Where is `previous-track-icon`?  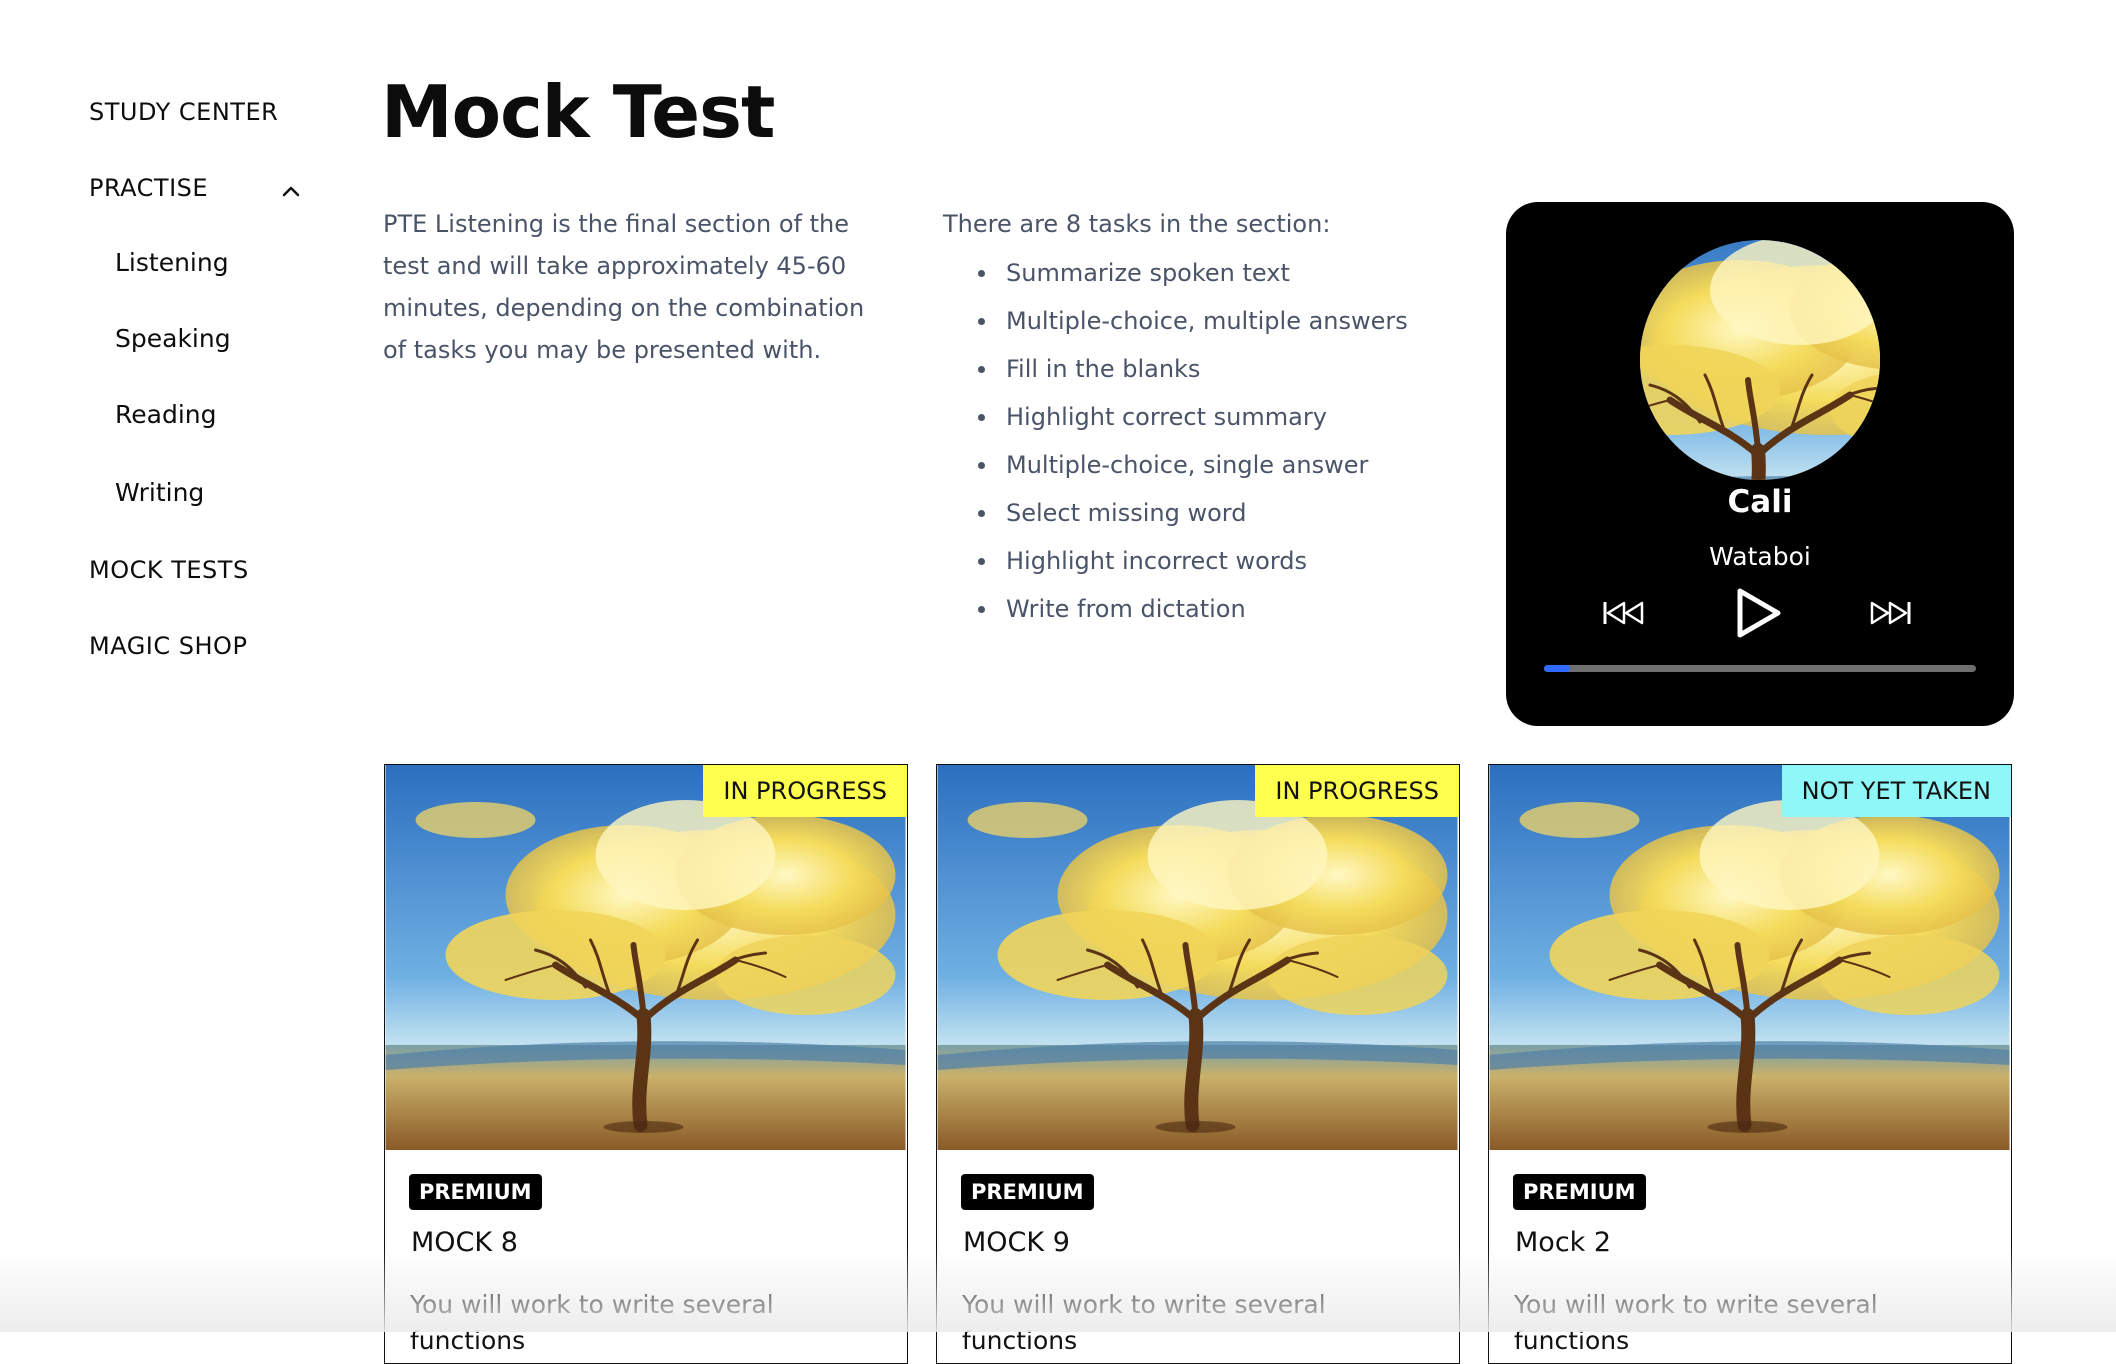
previous-track-icon is located at coordinates (1624, 613).